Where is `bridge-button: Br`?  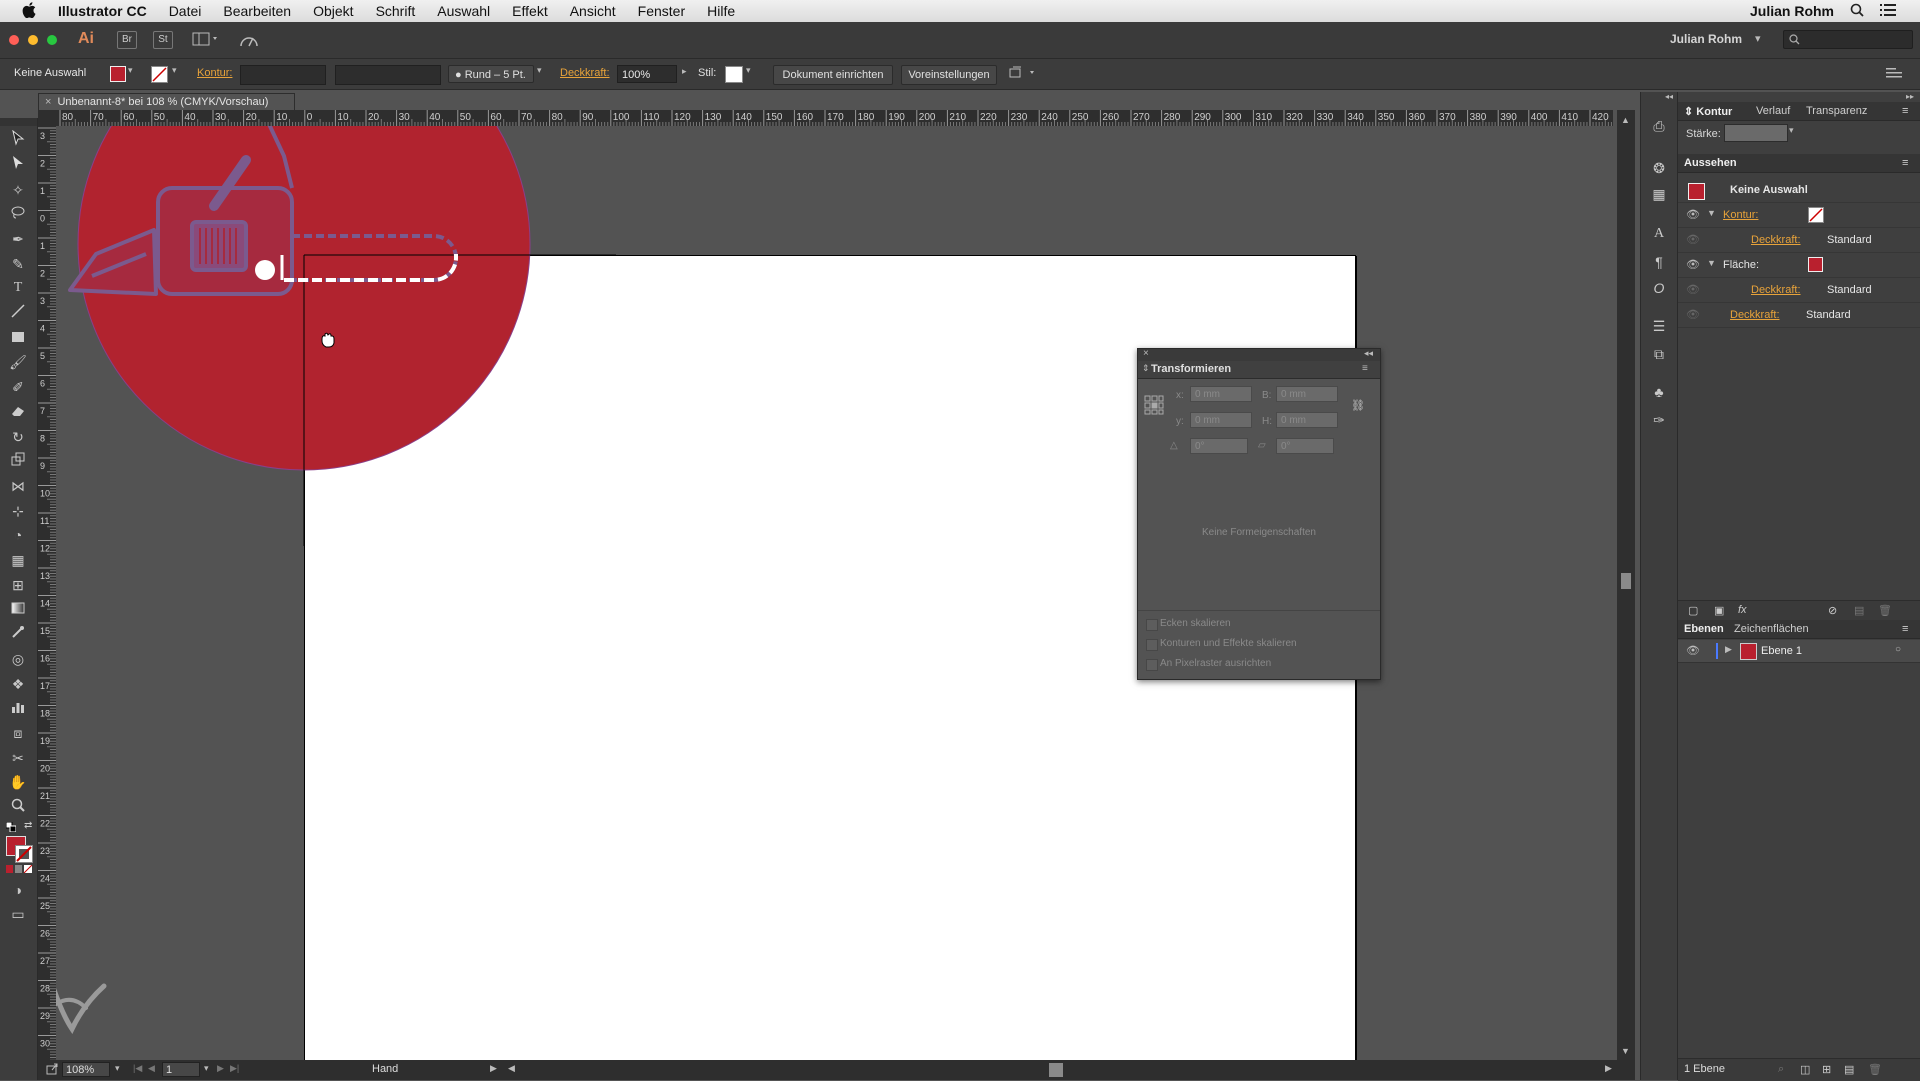
bridge-button: Br is located at coordinates (127, 40).